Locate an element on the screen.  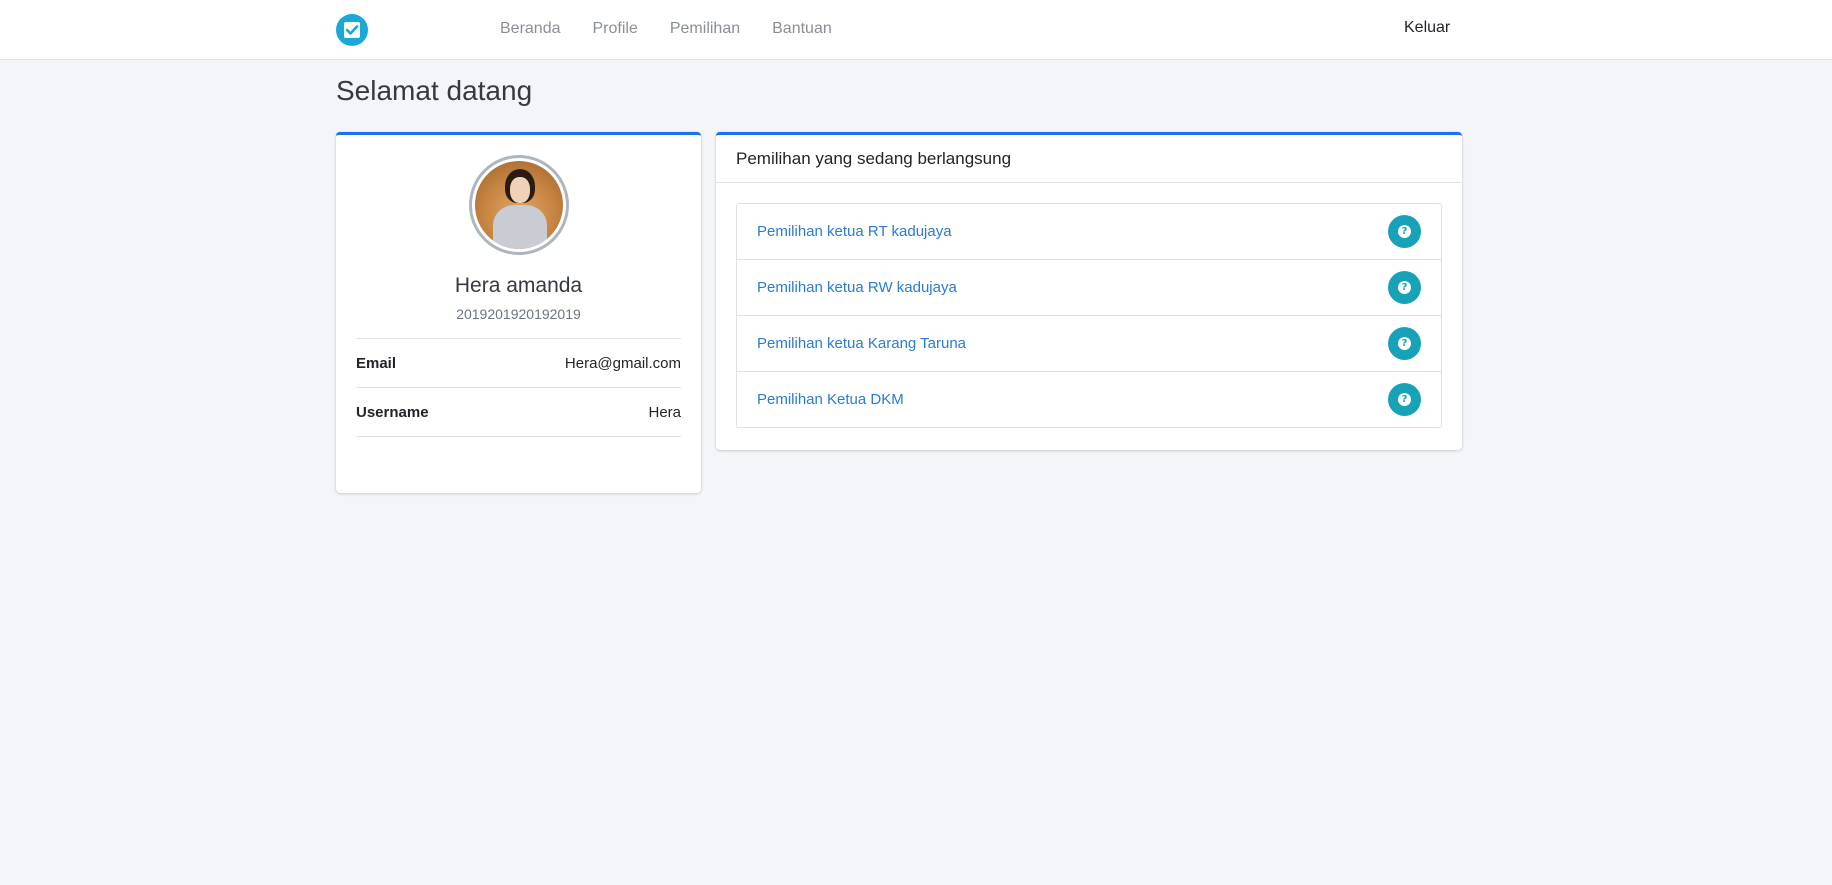
help-button-rw: ? is located at coordinates (1404, 287).